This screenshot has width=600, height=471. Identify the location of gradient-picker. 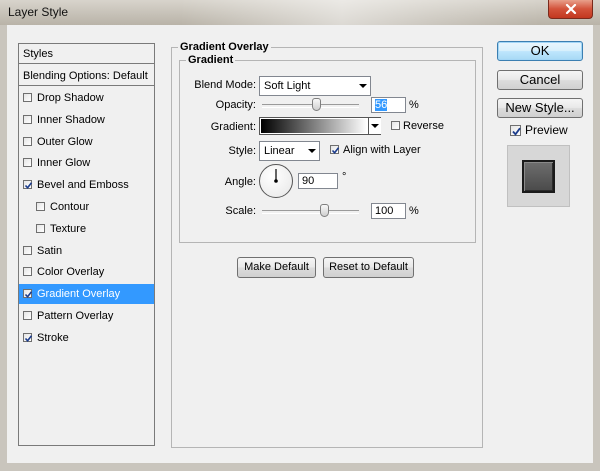
(320, 126).